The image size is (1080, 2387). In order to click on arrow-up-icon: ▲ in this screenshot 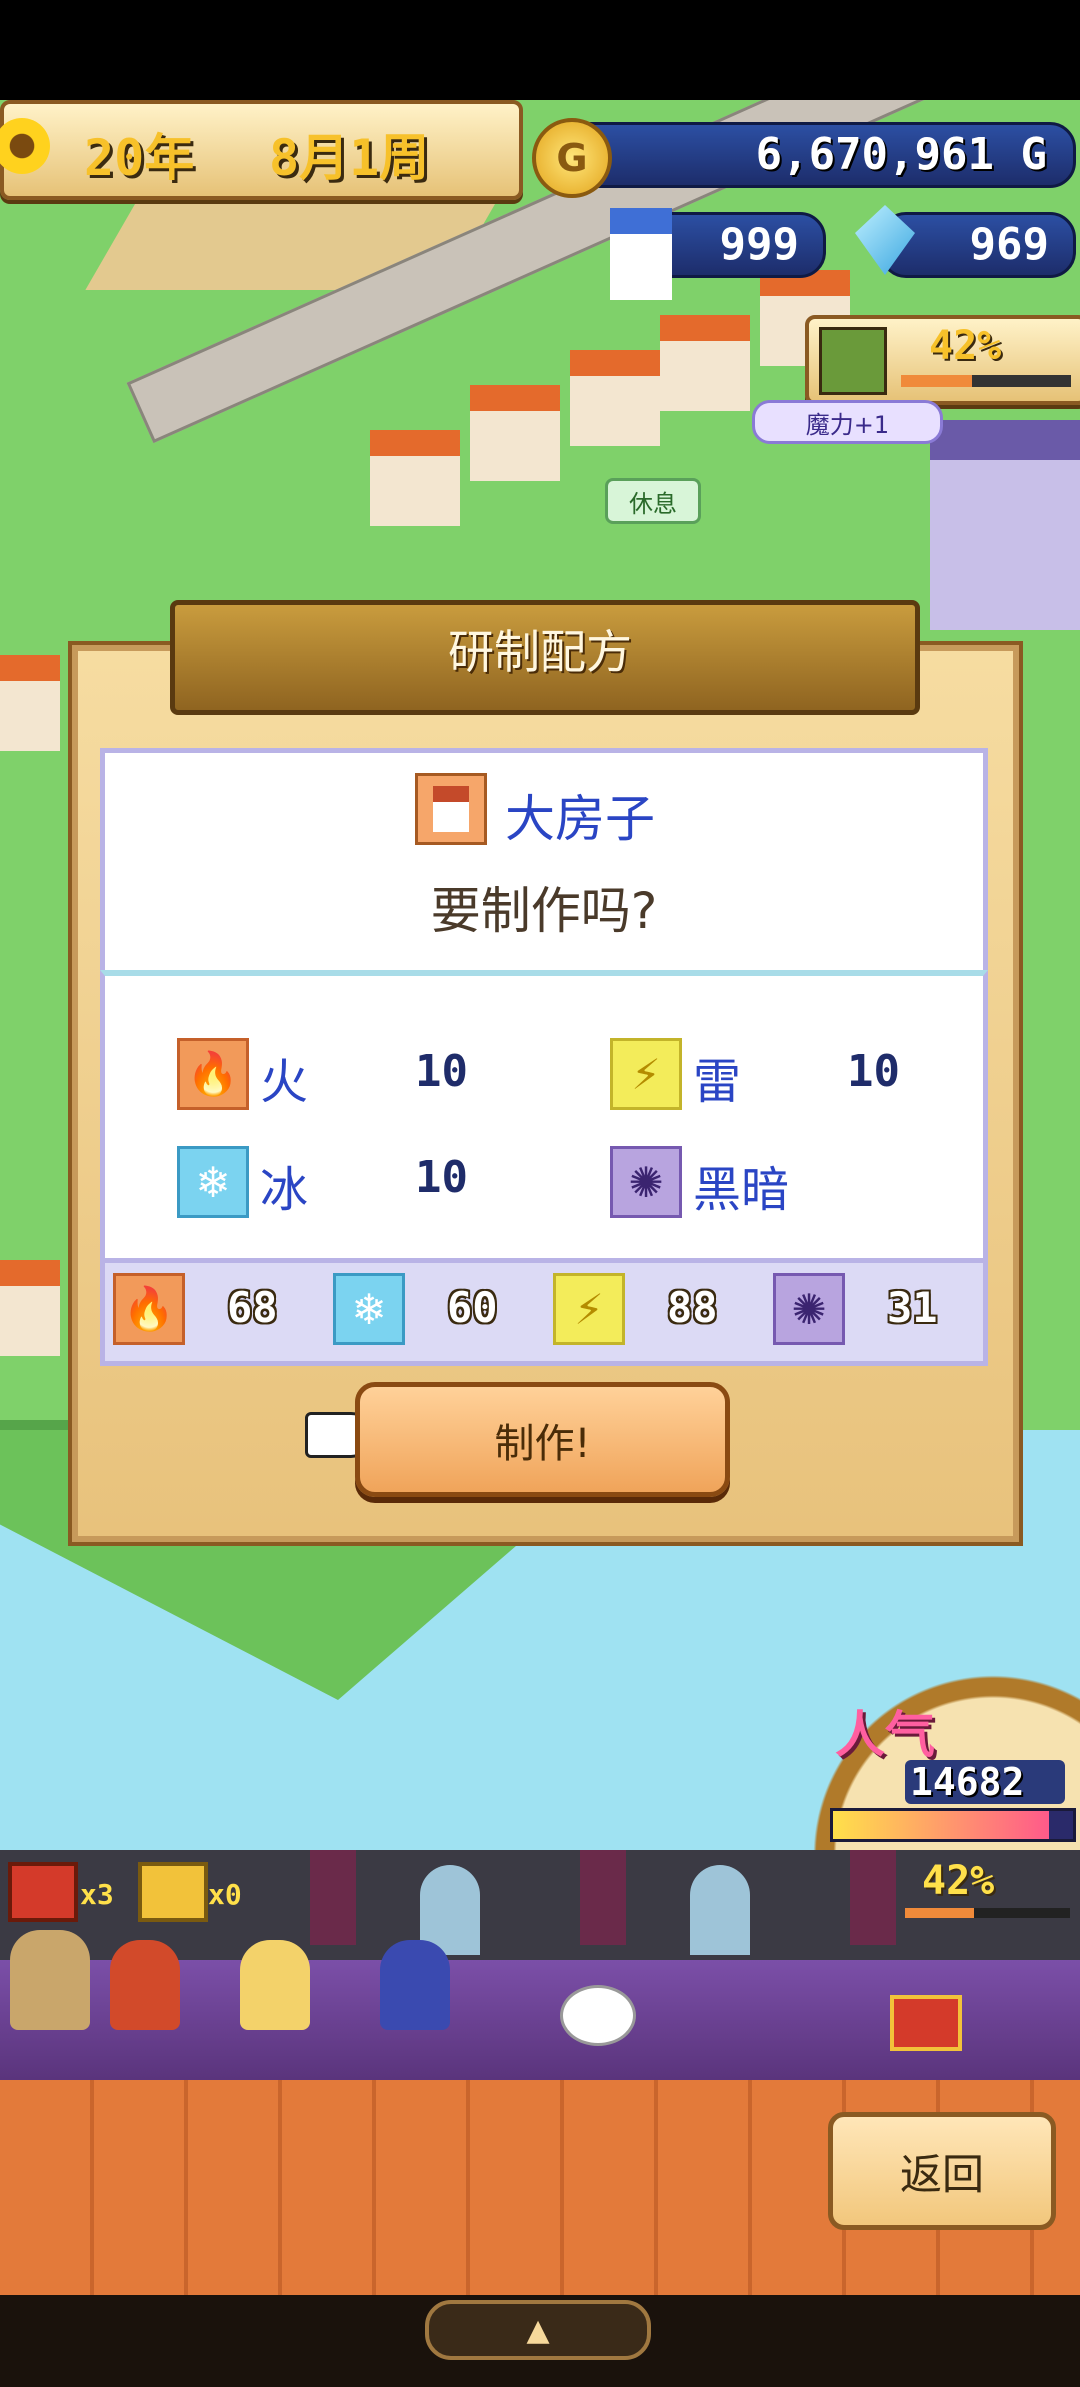, I will do `click(538, 2330)`.